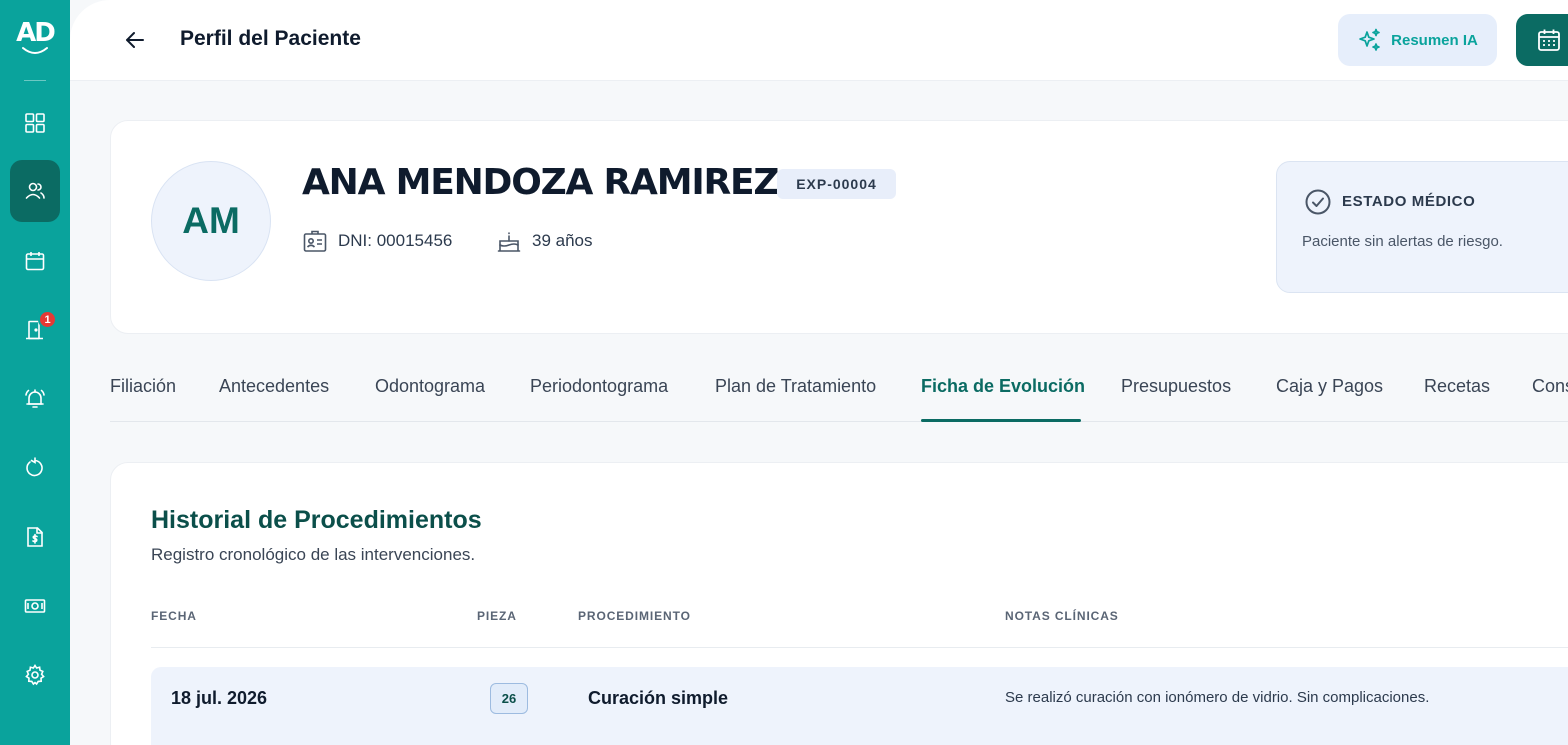 The image size is (1568, 745). I want to click on tooth-badge: 26, so click(509, 698).